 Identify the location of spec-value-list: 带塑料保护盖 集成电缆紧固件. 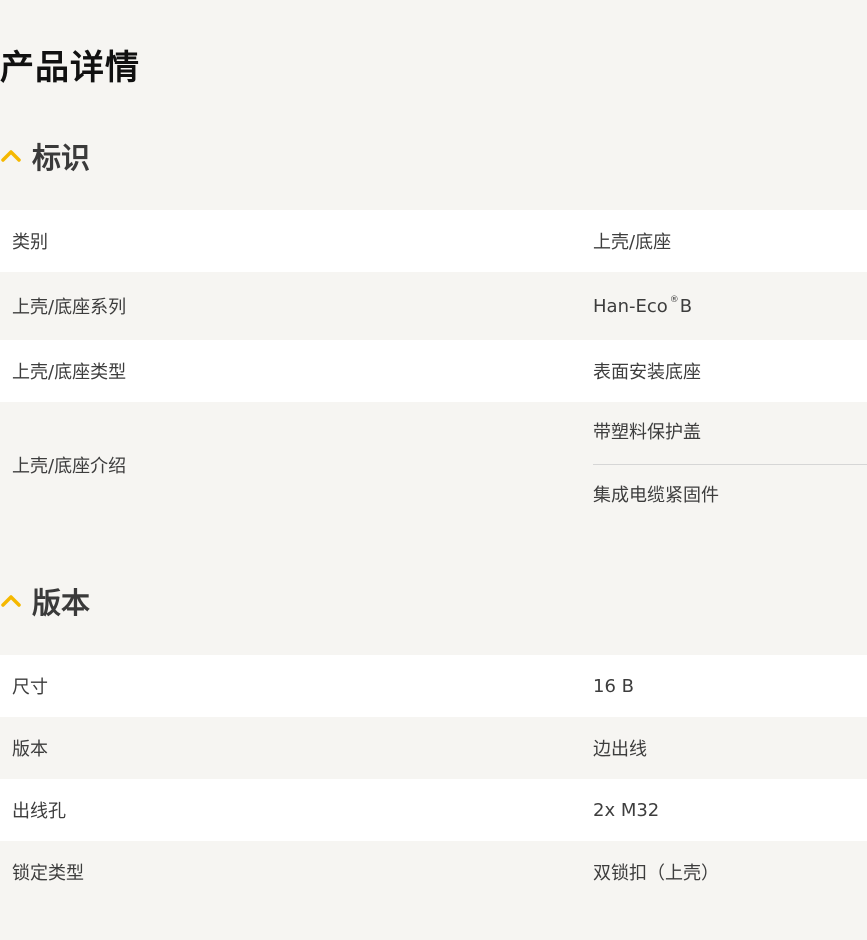
(724, 464).